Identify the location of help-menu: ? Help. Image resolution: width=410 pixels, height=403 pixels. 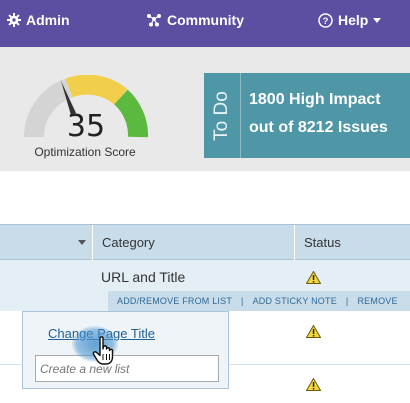
(350, 20).